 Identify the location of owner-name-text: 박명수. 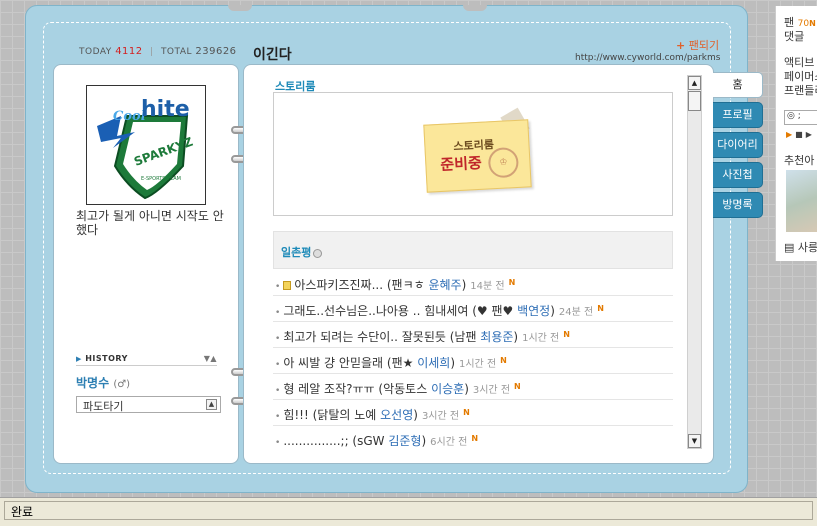
(93, 383).